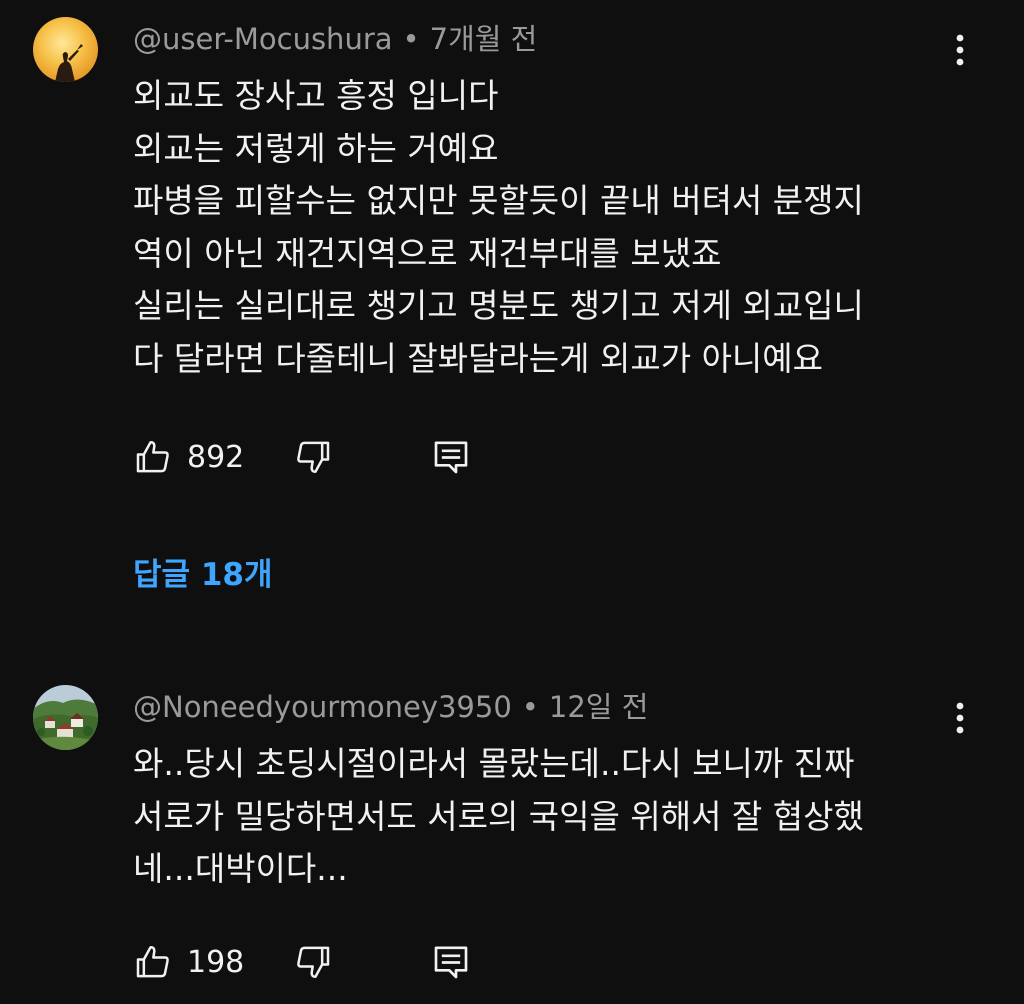  I want to click on author-name: @user-Mocushura, so click(263, 39).